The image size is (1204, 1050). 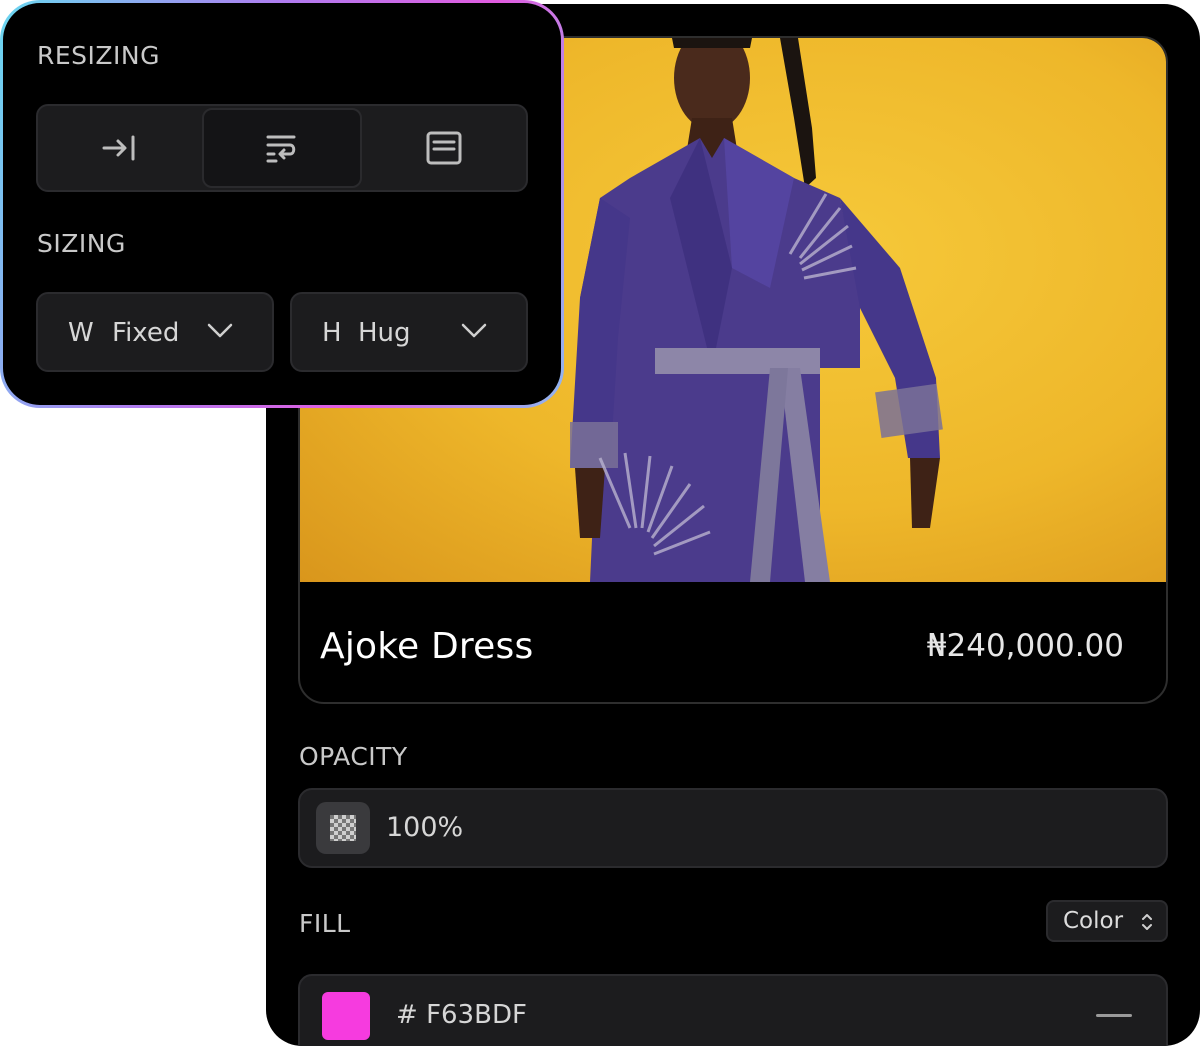 What do you see at coordinates (1093, 921) in the screenshot?
I see `fill-type-label: Color` at bounding box center [1093, 921].